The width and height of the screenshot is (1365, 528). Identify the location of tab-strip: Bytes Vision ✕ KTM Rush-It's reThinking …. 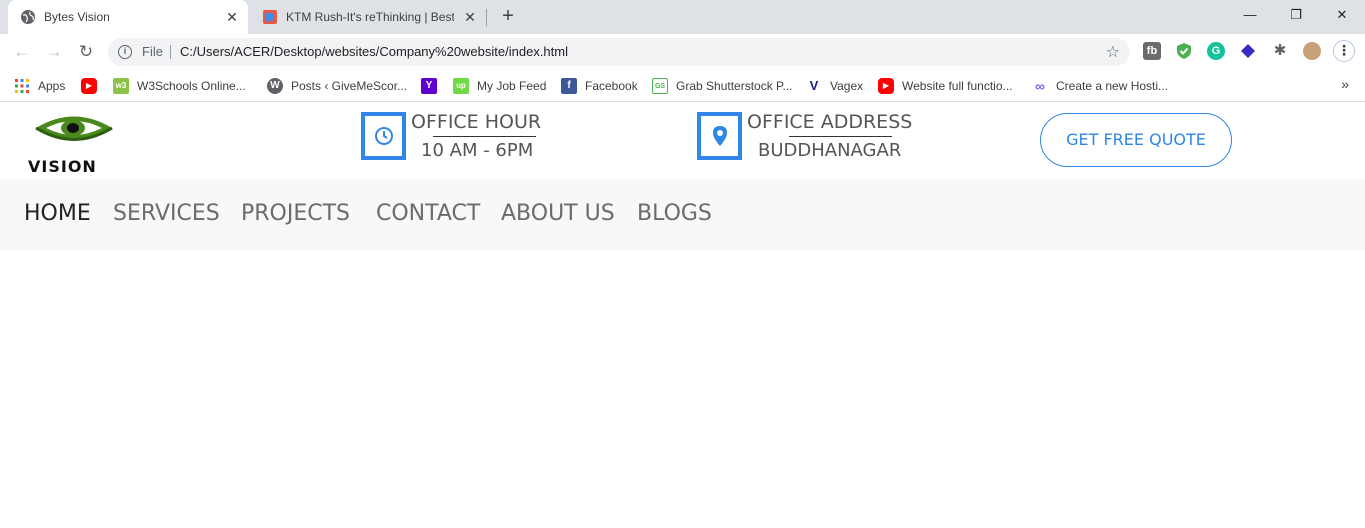
(682, 17).